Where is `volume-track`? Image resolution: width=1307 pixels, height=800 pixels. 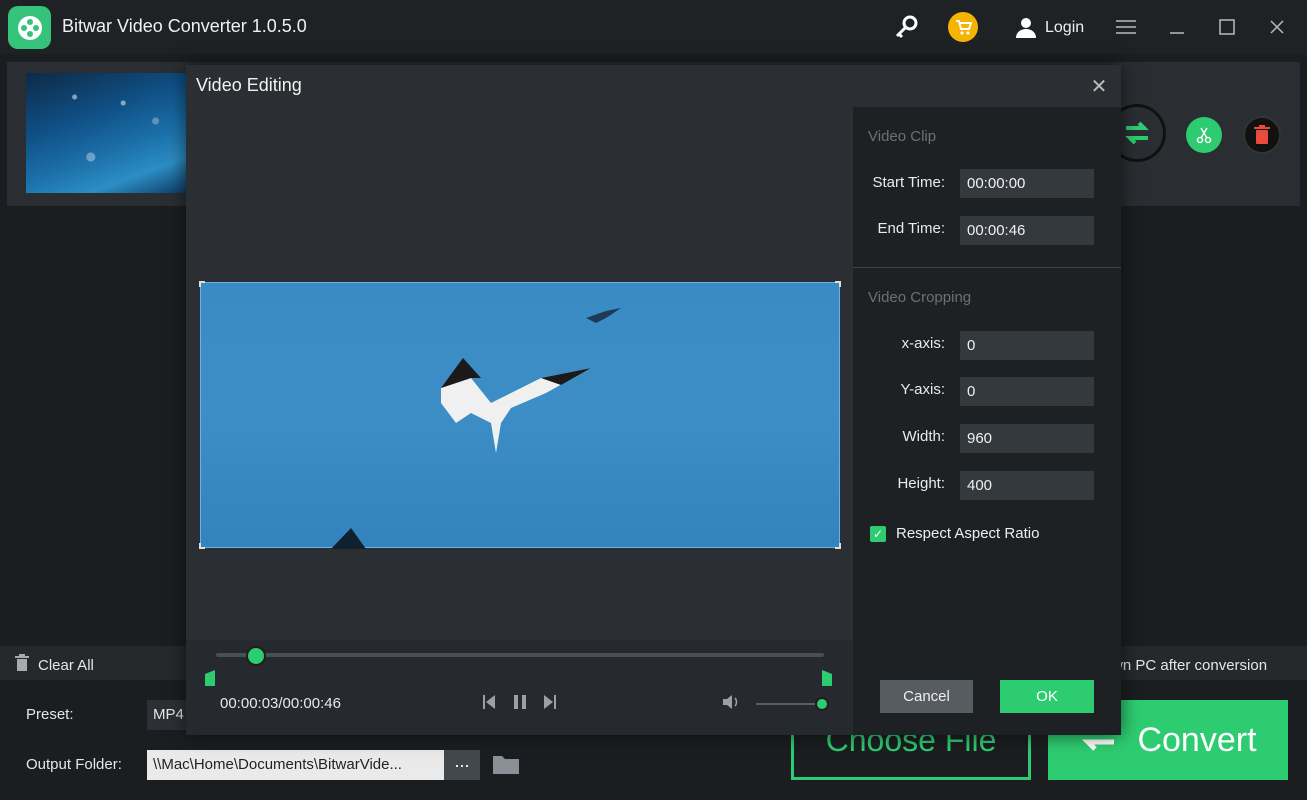 volume-track is located at coordinates (789, 704).